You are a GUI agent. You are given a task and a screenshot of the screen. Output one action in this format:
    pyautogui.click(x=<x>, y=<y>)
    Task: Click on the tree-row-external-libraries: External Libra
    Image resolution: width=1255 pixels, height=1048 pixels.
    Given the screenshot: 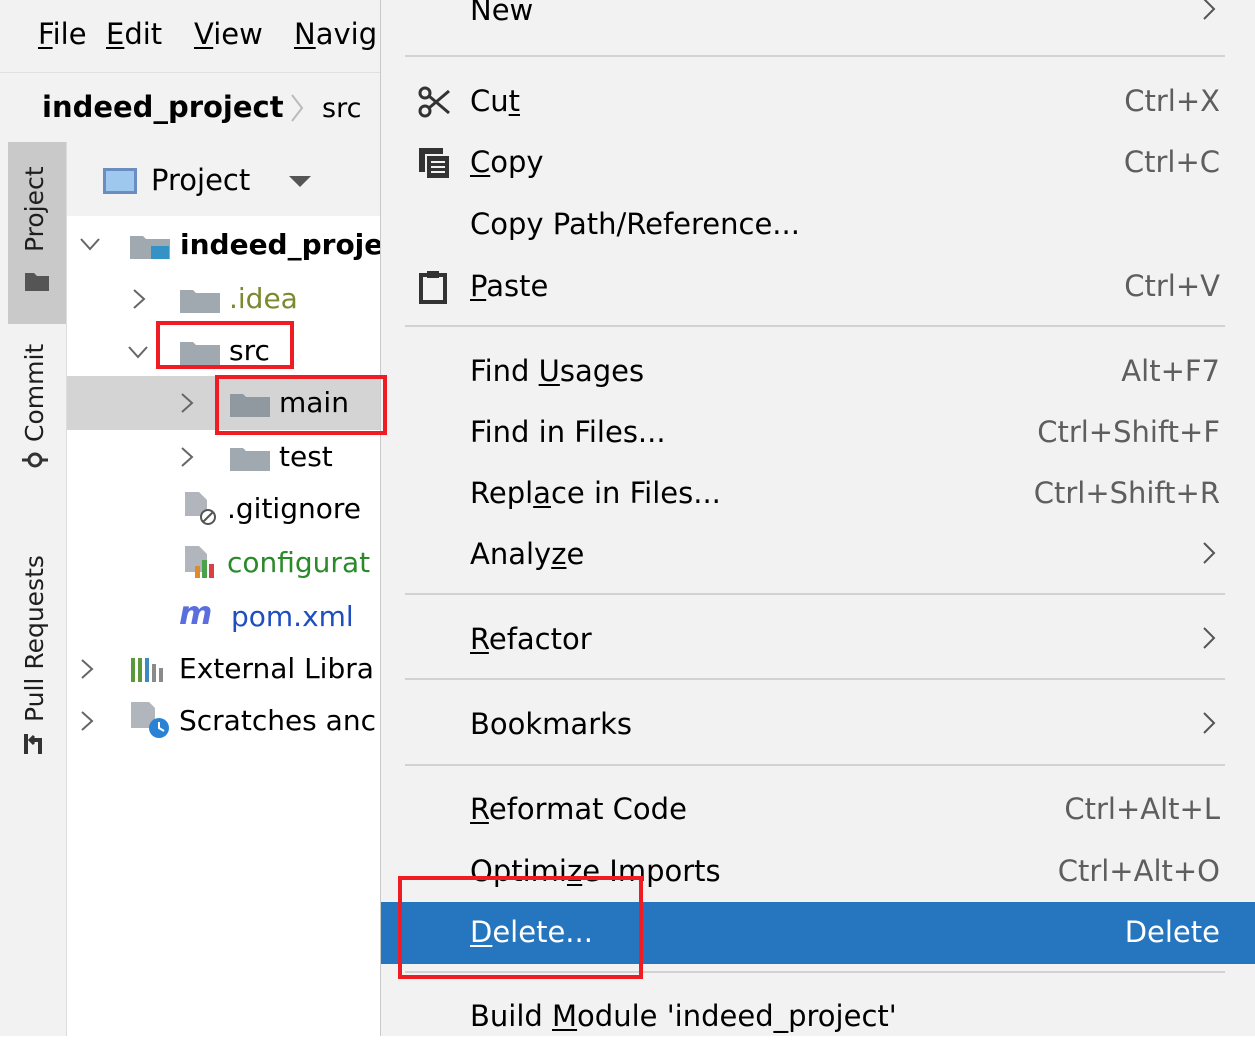 What is the action you would take?
    pyautogui.click(x=223, y=669)
    